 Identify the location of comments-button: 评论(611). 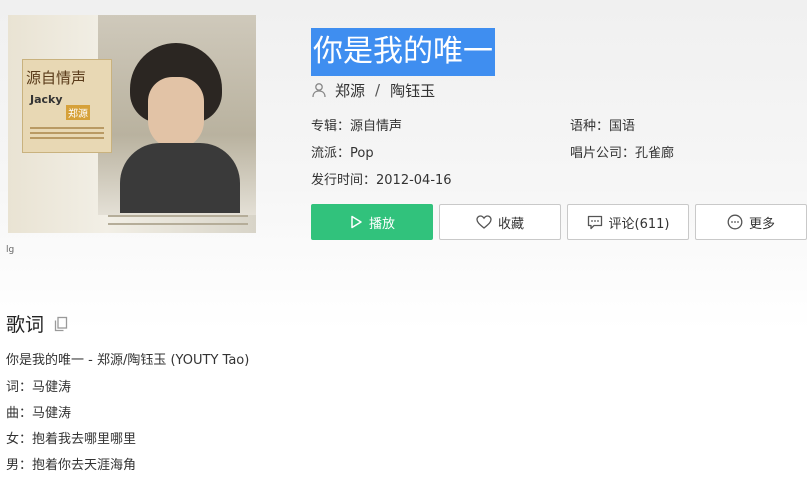
(628, 222).